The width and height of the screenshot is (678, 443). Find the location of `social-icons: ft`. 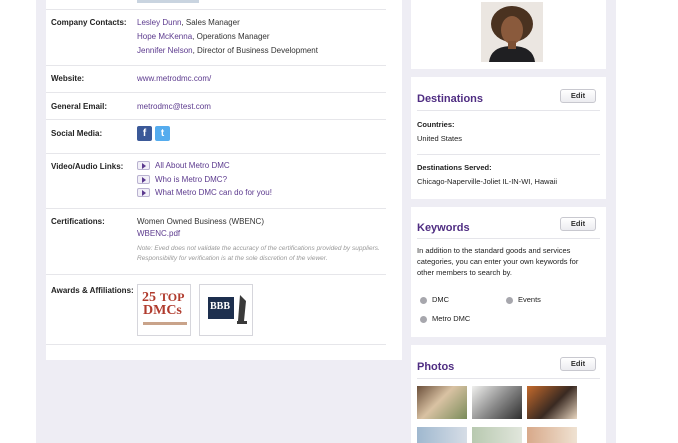

social-icons: ft is located at coordinates (155, 133).